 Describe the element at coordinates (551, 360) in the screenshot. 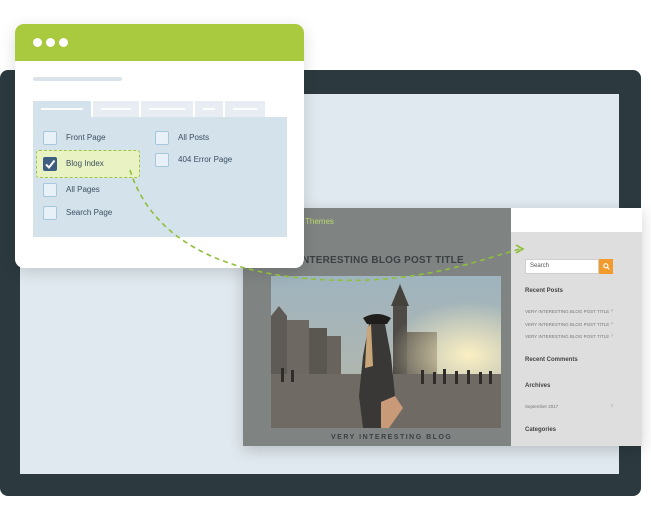

I see `recent-comments-heading: Recent Comments` at that location.